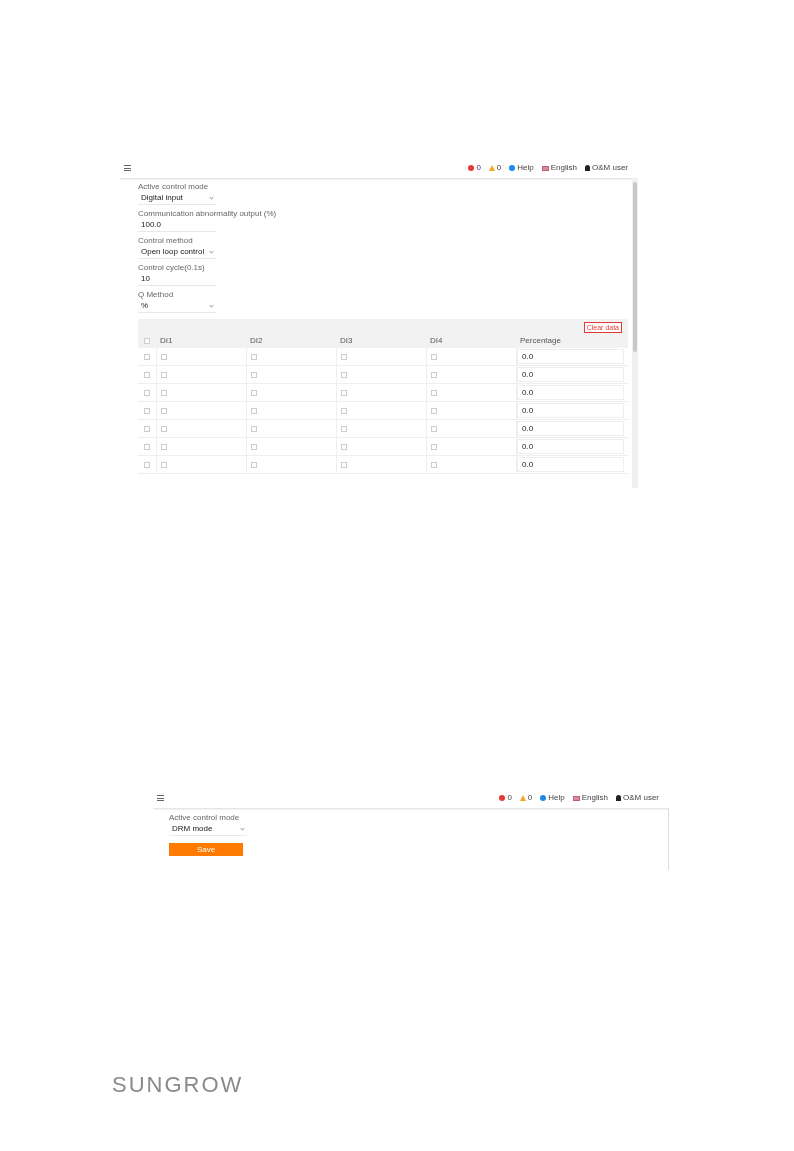 The height and width of the screenshot is (1151, 794). What do you see at coordinates (177, 279) in the screenshot?
I see `input-field: 10` at bounding box center [177, 279].